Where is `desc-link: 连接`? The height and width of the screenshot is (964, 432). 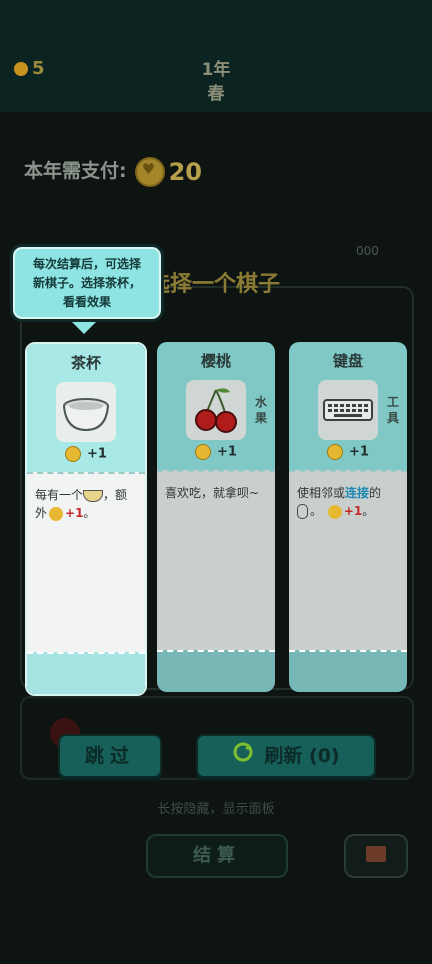
desc-link: 连接 is located at coordinates (357, 493).